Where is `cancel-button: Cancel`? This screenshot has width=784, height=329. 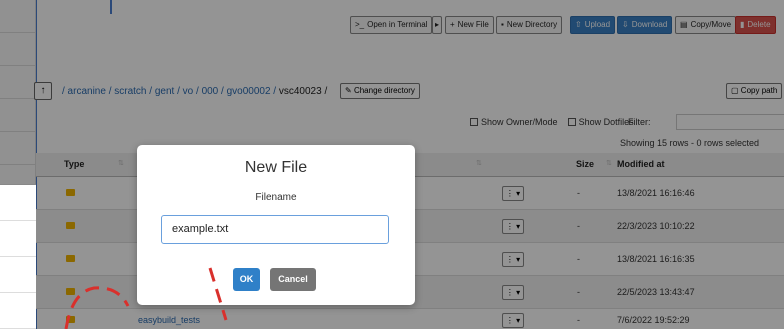 cancel-button: Cancel is located at coordinates (293, 279).